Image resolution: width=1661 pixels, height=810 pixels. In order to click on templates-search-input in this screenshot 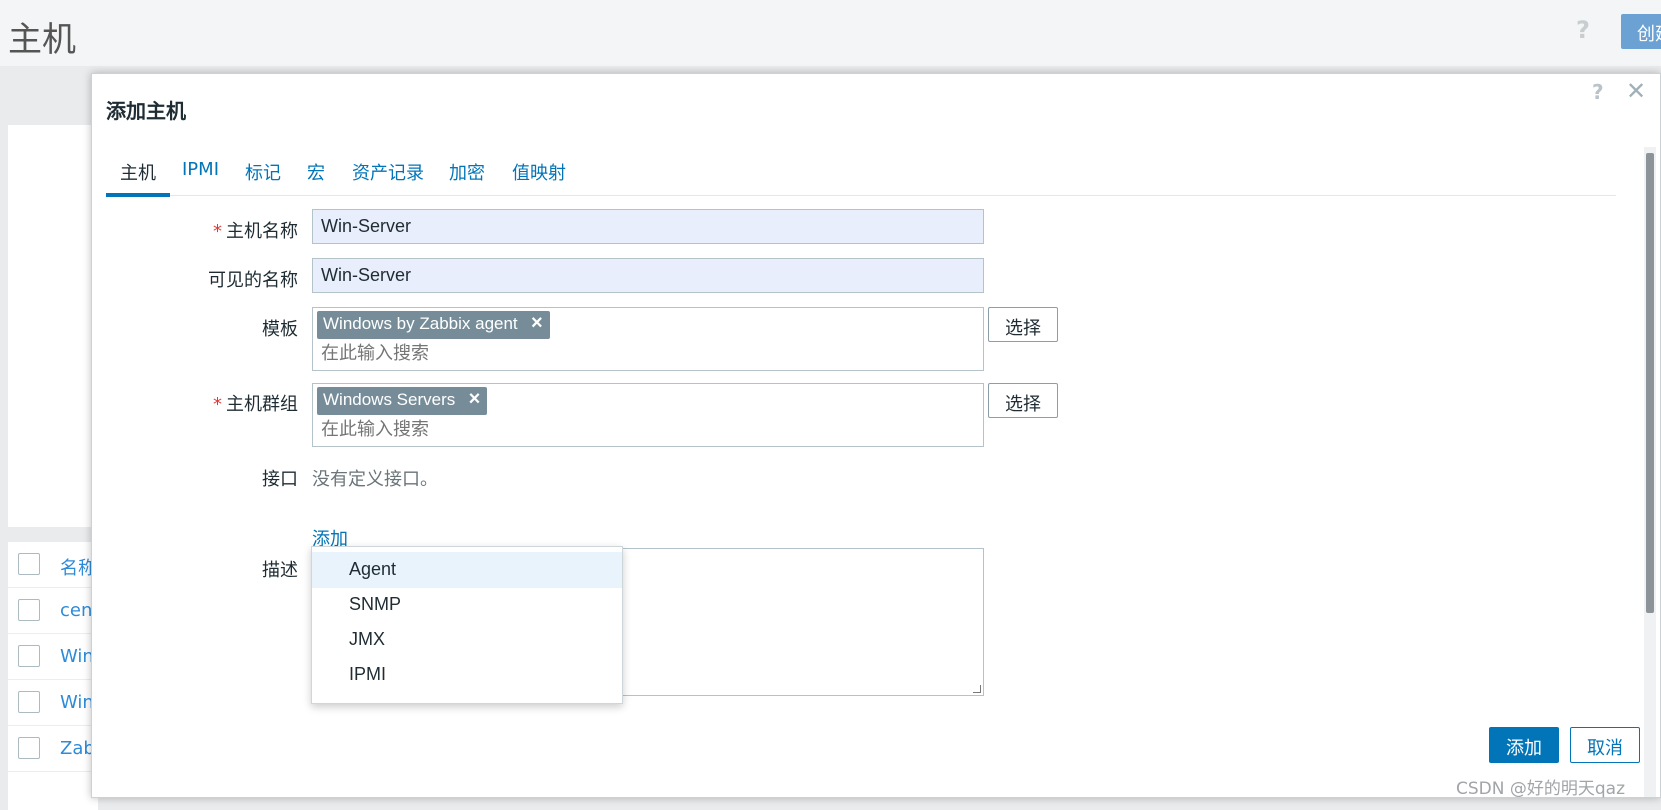, I will do `click(621, 353)`.